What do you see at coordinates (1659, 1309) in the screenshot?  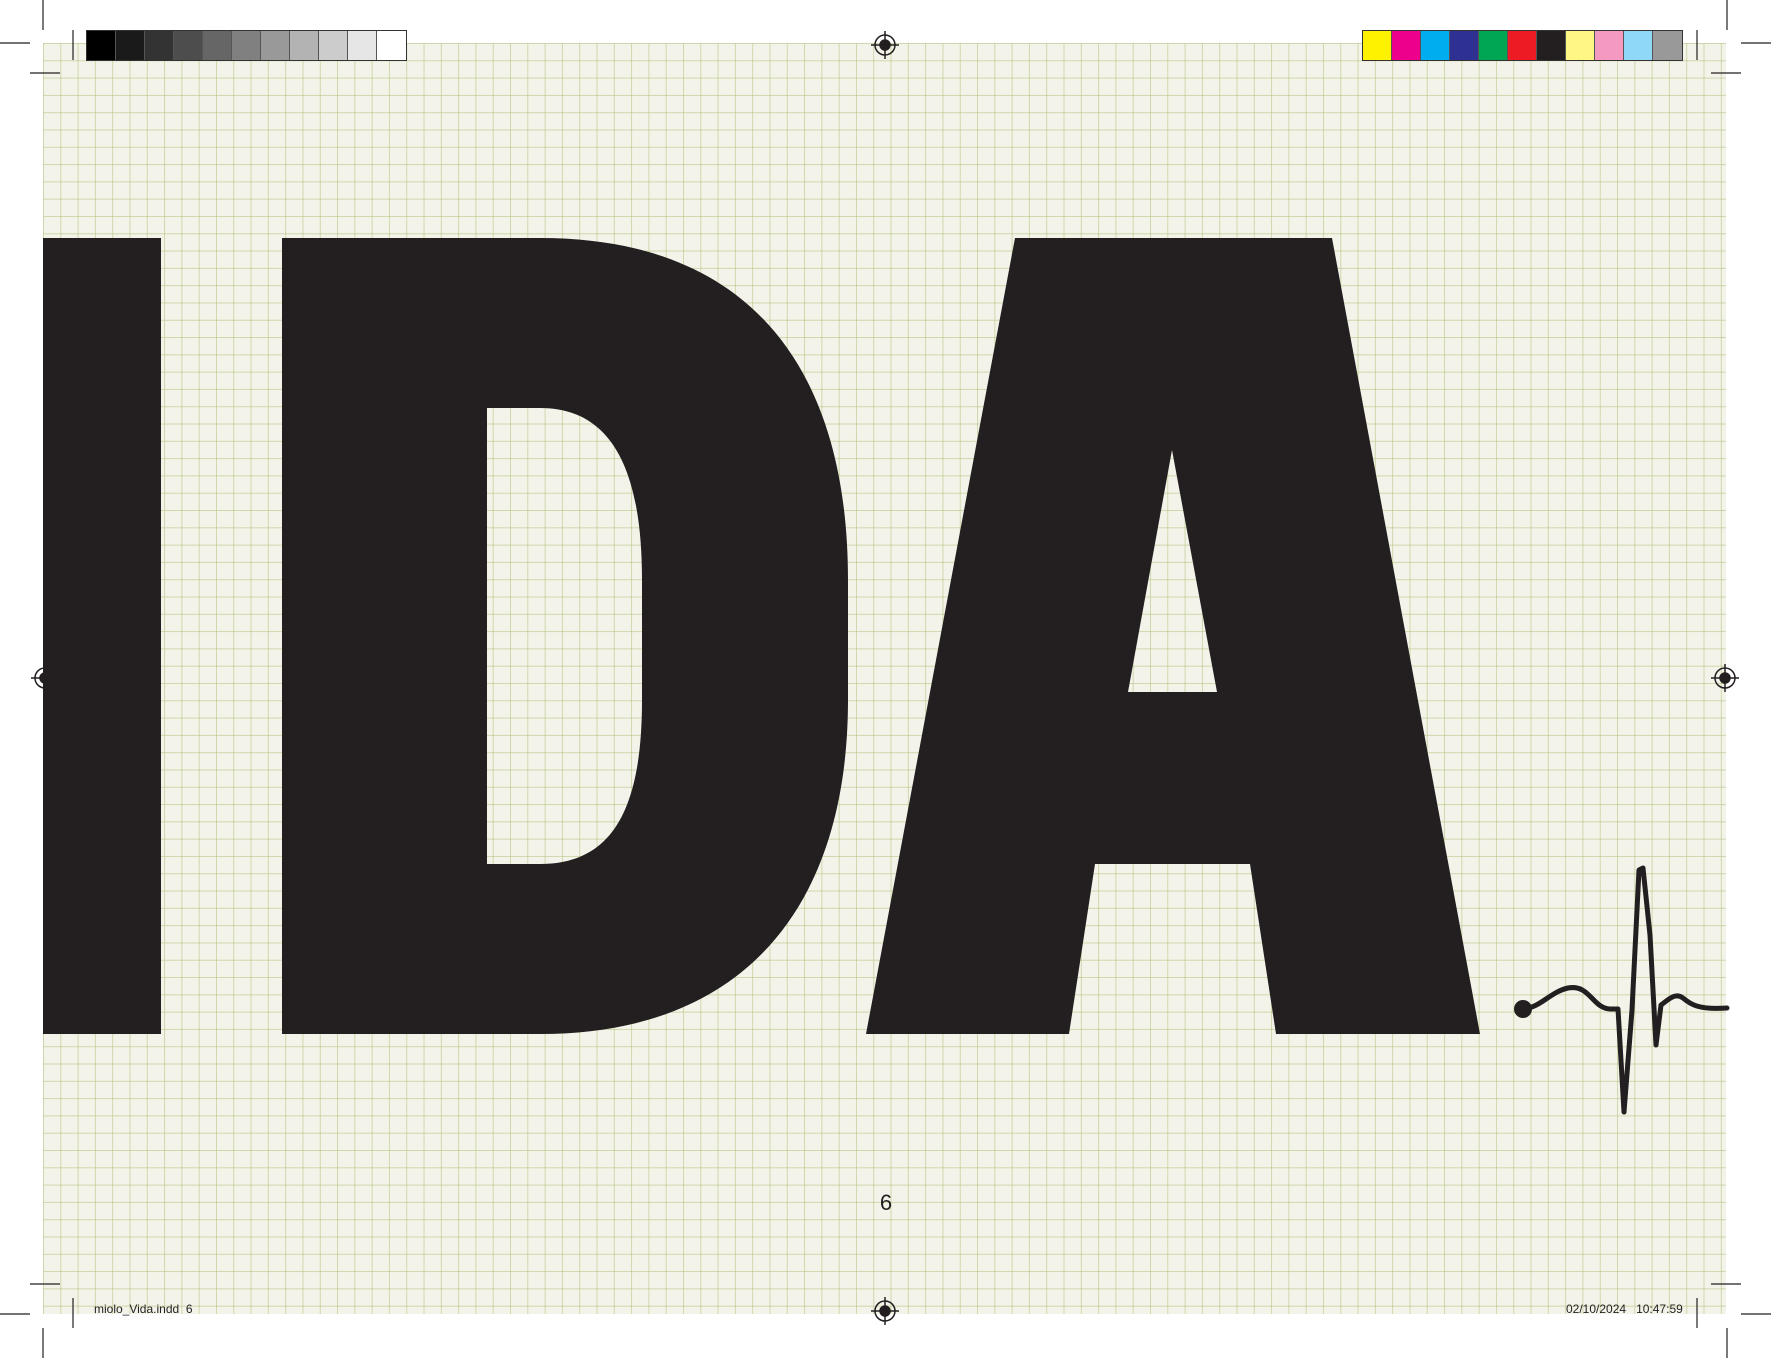 I see `slug-time: 10:47:59` at bounding box center [1659, 1309].